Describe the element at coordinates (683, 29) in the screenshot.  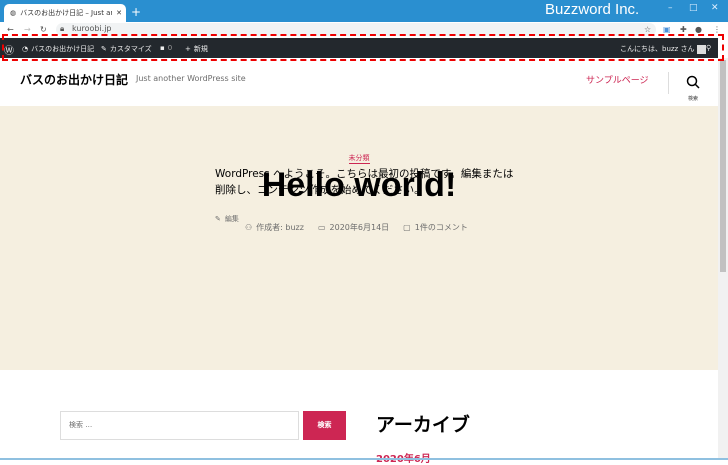
I see `puzzle-icon: ✚` at that location.